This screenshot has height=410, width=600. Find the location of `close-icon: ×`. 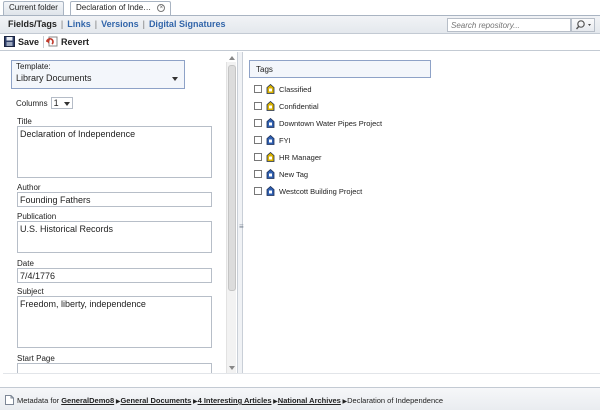

close-icon: × is located at coordinates (161, 8).